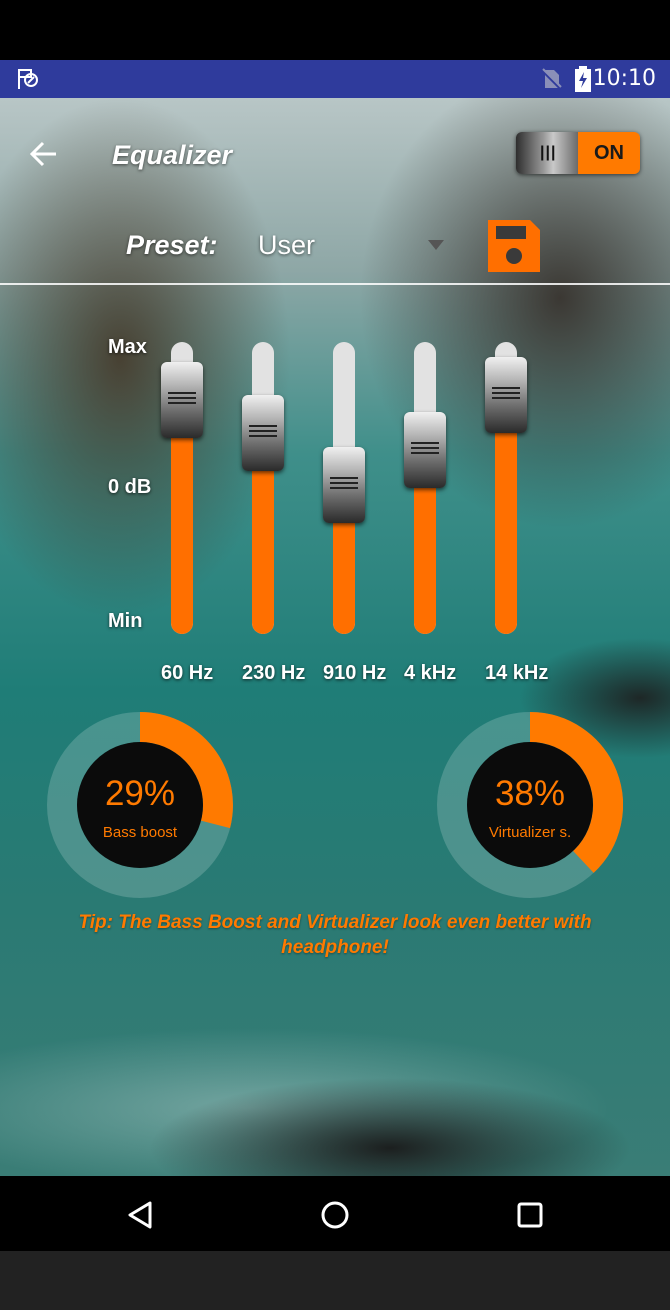  Describe the element at coordinates (430, 673) in the screenshot. I see `band-frequency-label: 4 kHz` at that location.